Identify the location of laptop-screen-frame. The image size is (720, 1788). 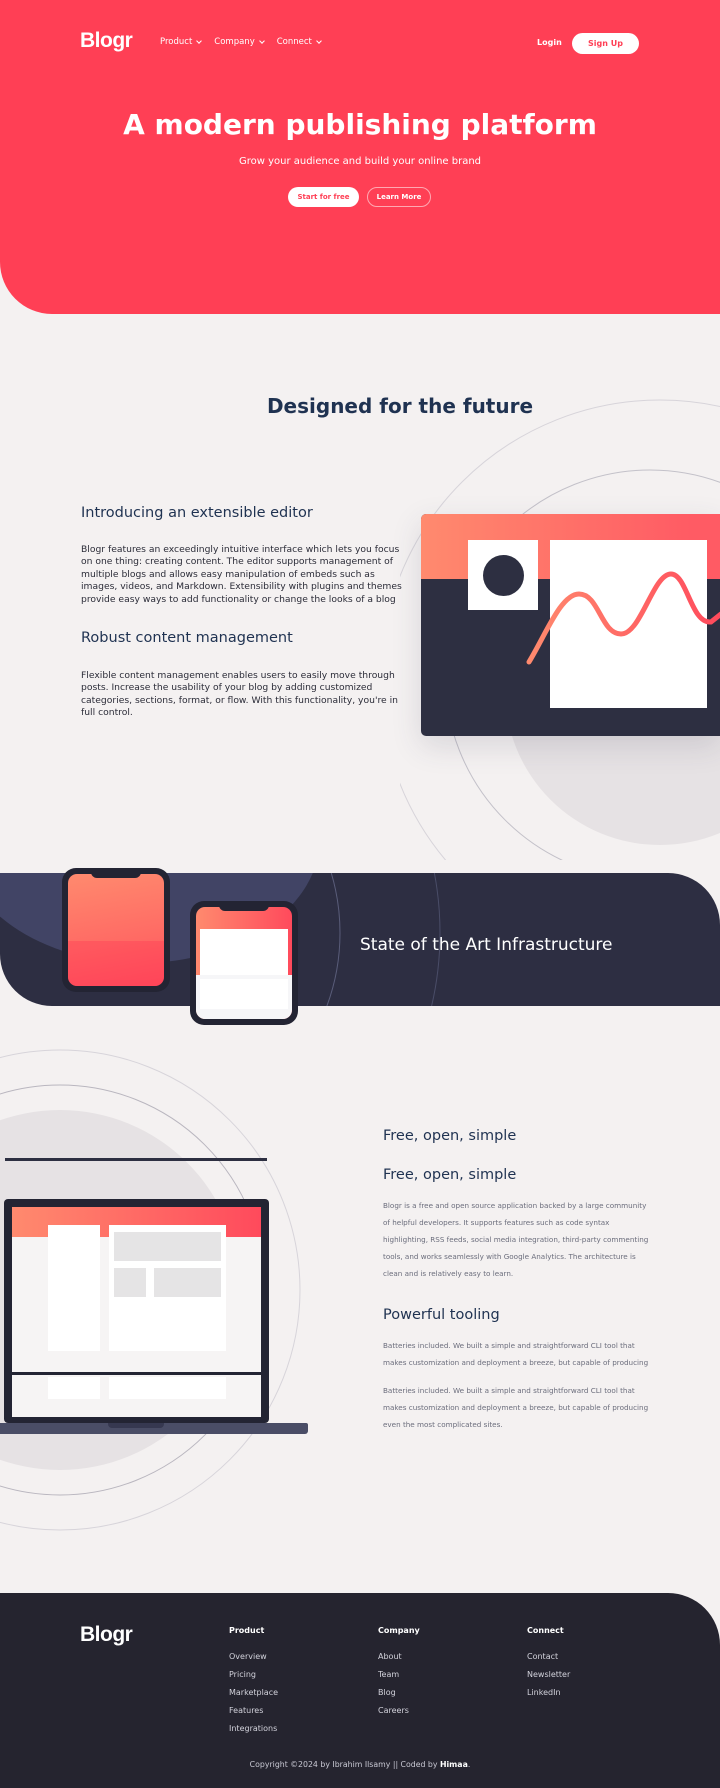
(136, 1311).